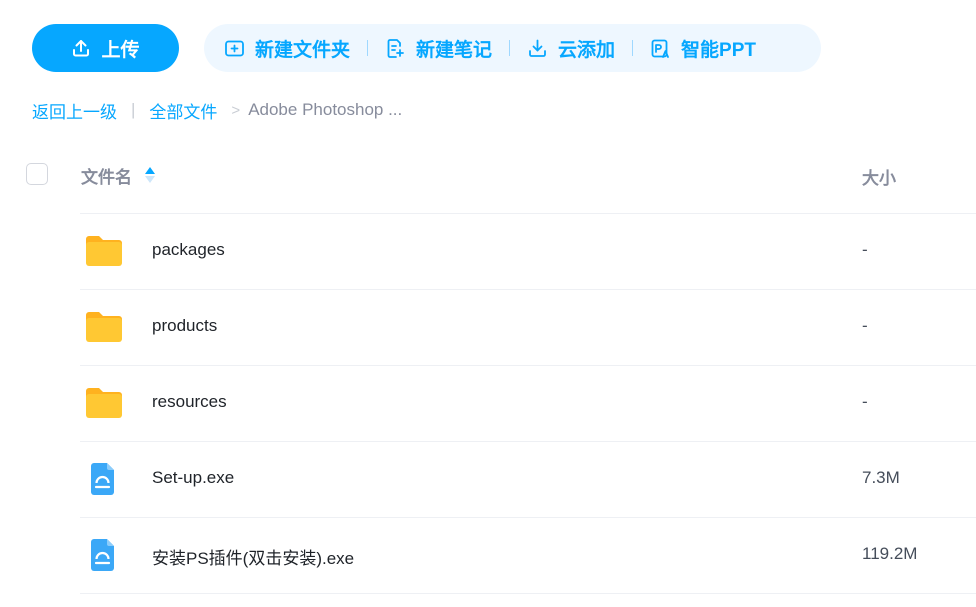 This screenshot has width=976, height=607. What do you see at coordinates (890, 553) in the screenshot?
I see `file-size: 119.2M` at bounding box center [890, 553].